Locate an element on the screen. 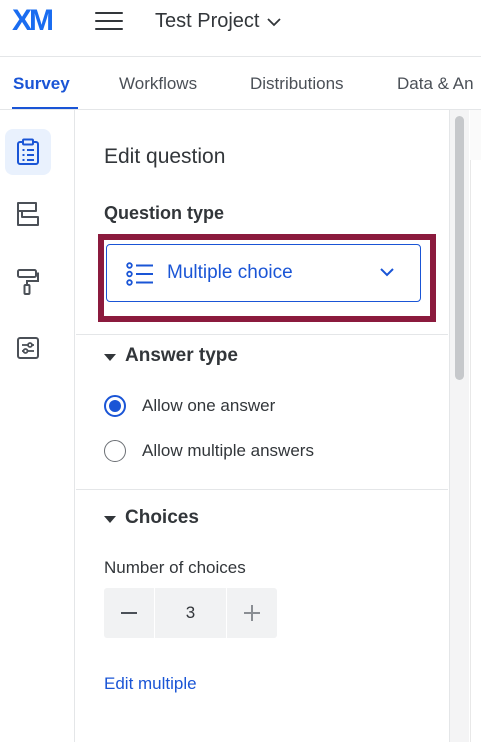  paint-roller-icon is located at coordinates (28, 282).